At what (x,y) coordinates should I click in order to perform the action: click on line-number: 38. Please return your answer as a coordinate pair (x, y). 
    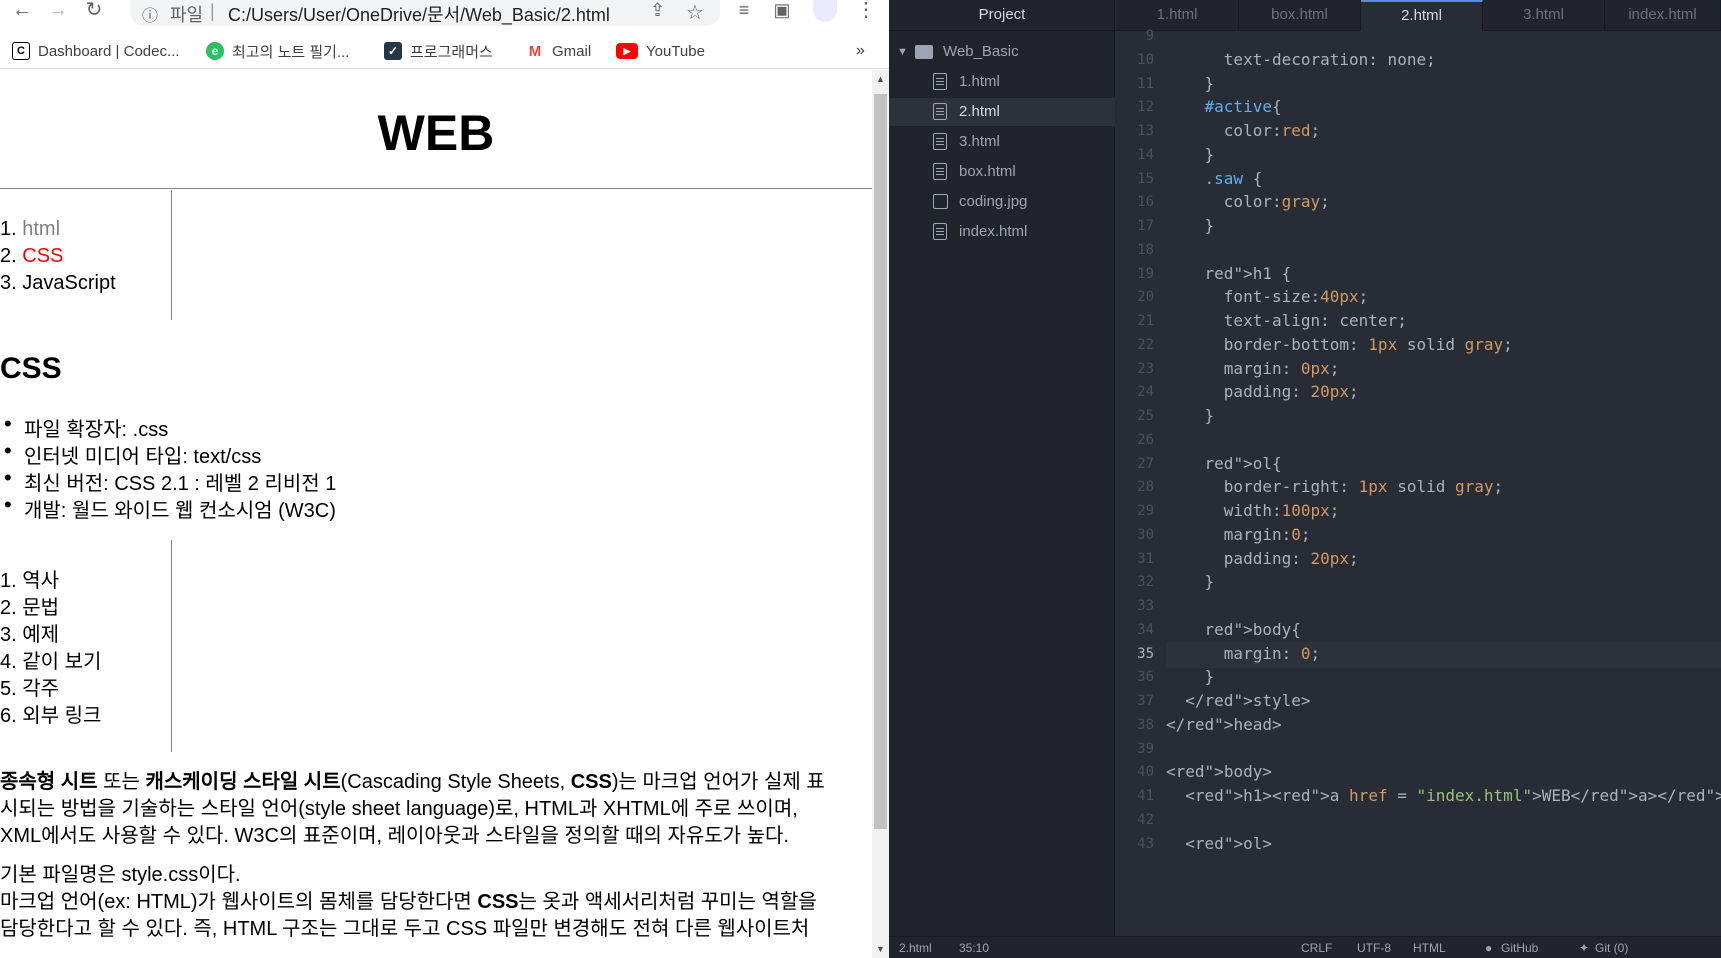
    Looking at the image, I should click on (1145, 724).